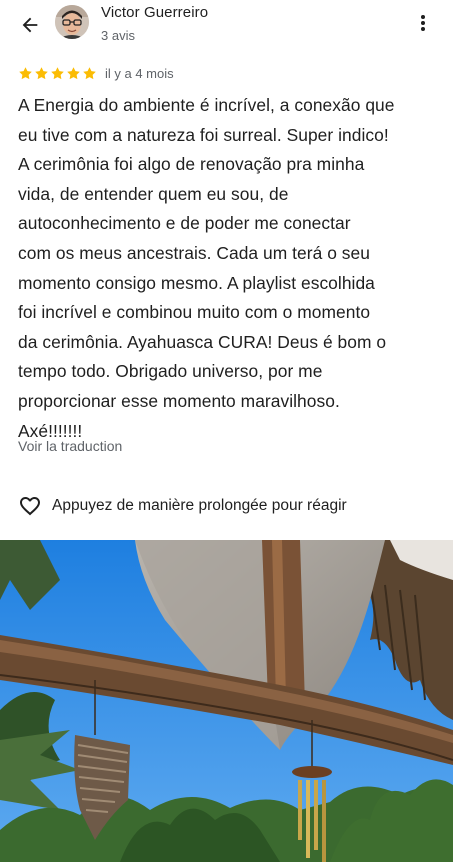 The image size is (453, 862). What do you see at coordinates (226, 25) in the screenshot?
I see `review-header: Victor Guerreiro 3 avis` at bounding box center [226, 25].